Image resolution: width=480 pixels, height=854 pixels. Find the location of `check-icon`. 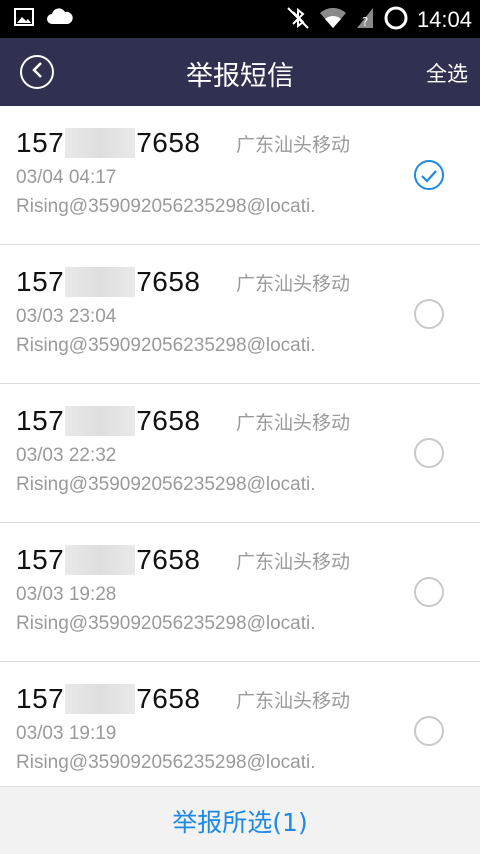

check-icon is located at coordinates (429, 177).